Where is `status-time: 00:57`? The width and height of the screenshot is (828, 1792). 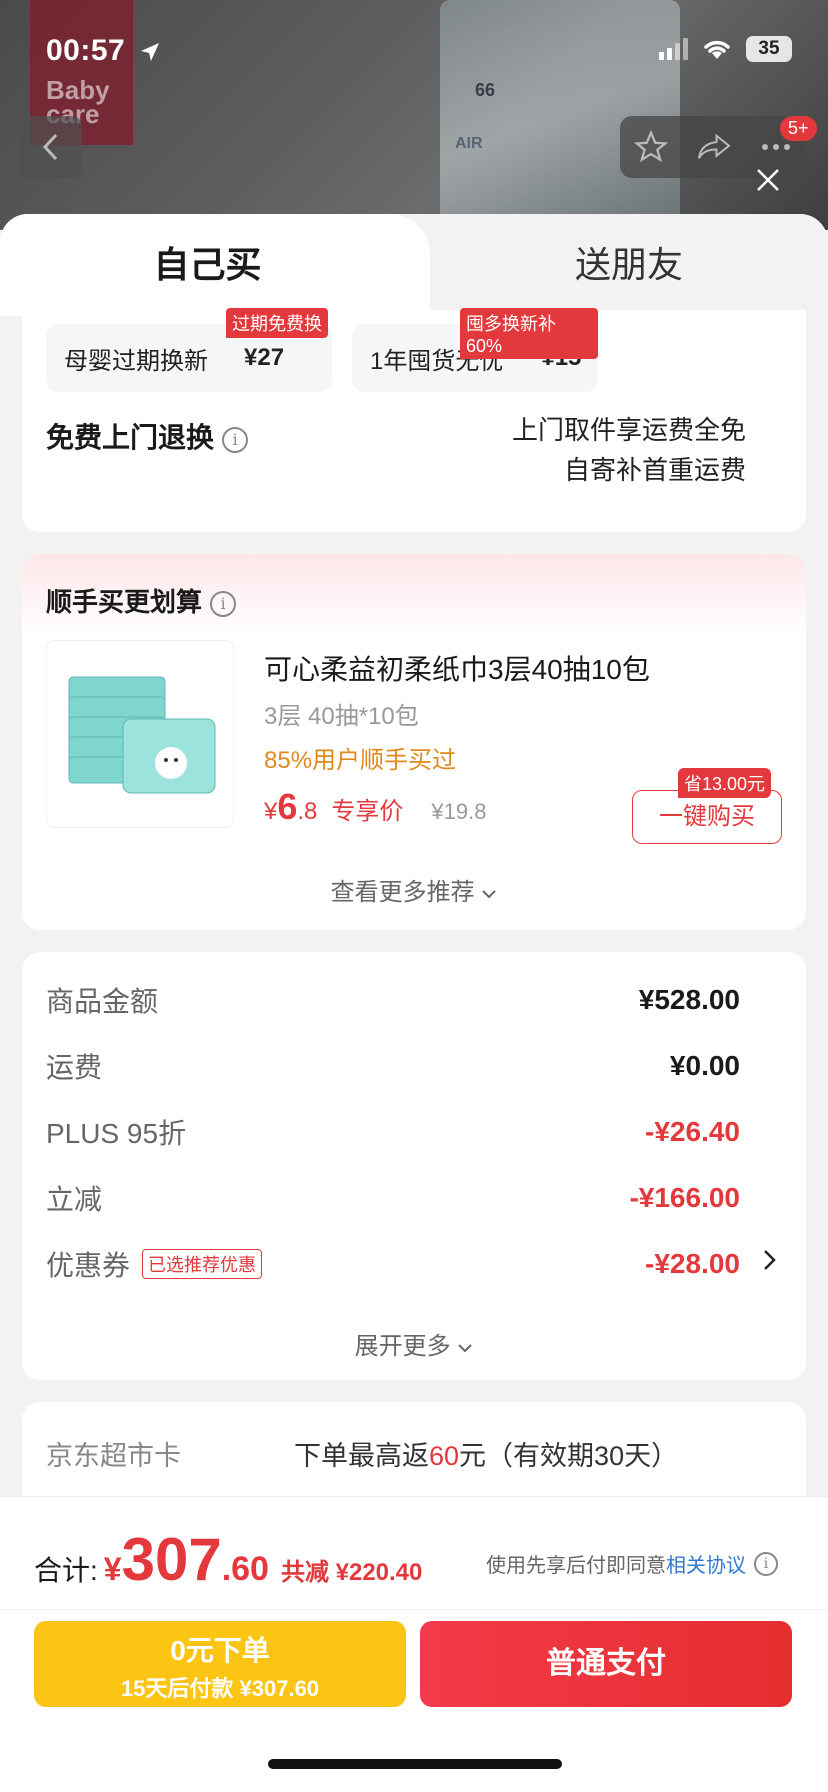
status-time: 00:57 is located at coordinates (104, 51).